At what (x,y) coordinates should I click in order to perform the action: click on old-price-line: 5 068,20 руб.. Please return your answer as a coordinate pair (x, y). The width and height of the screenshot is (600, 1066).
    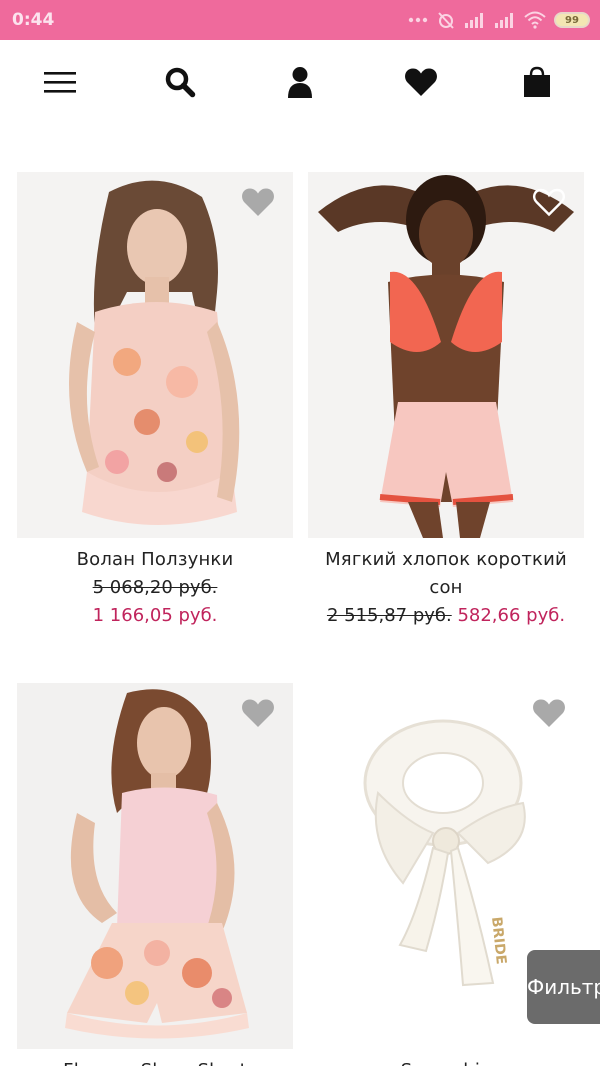
    Looking at the image, I should click on (155, 588).